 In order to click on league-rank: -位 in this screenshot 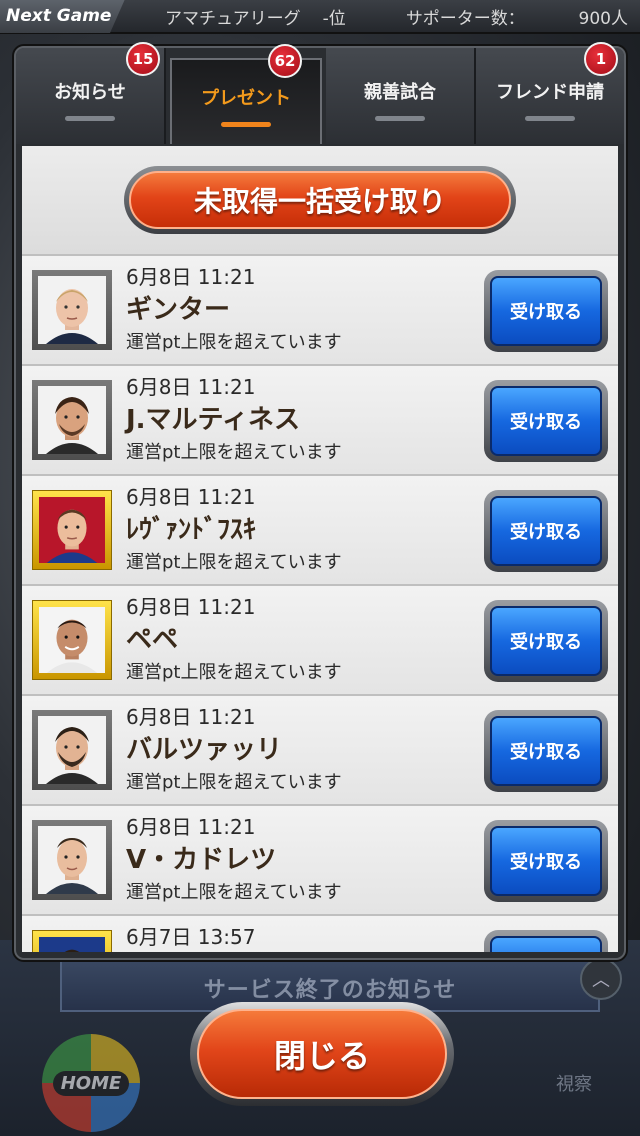, I will do `click(334, 18)`.